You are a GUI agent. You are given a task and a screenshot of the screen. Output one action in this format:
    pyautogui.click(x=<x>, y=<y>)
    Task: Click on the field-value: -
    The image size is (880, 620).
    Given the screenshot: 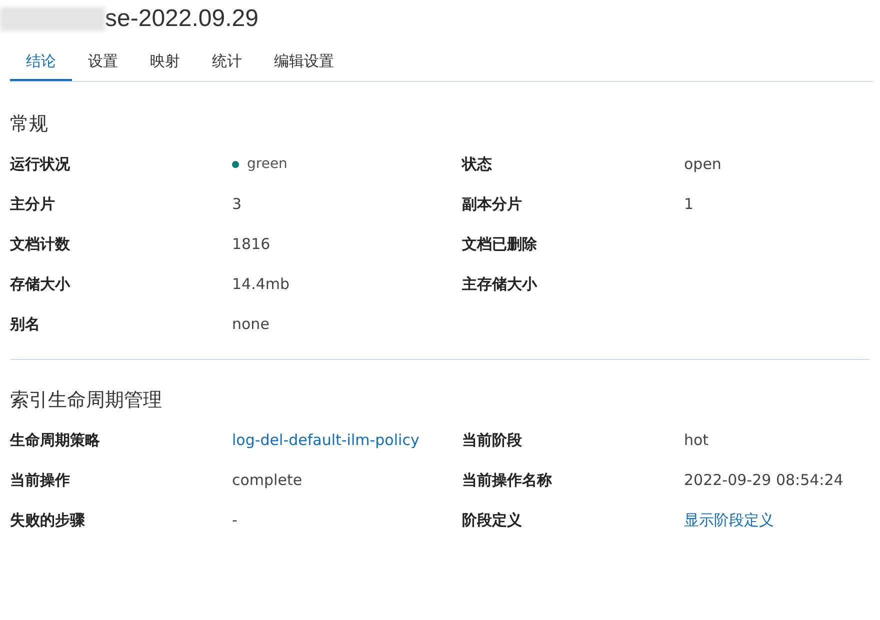 What is the action you would take?
    pyautogui.click(x=235, y=520)
    